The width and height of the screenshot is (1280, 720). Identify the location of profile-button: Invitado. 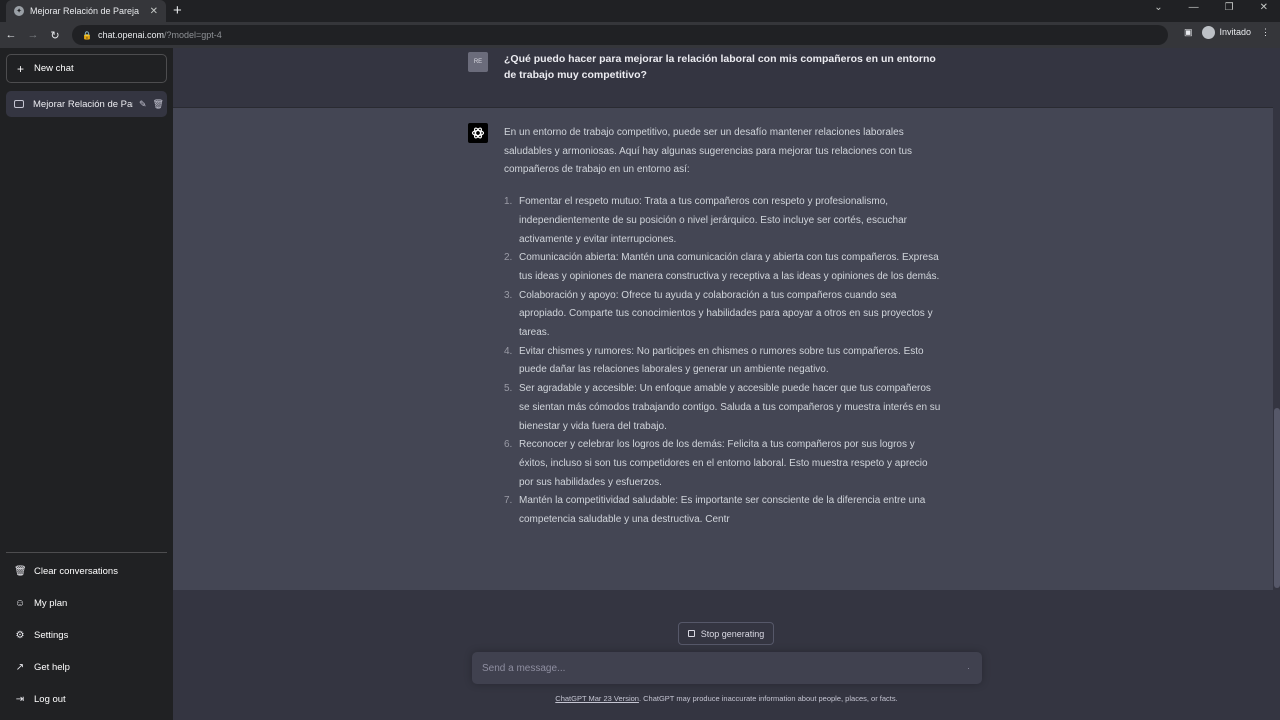
(1226, 32).